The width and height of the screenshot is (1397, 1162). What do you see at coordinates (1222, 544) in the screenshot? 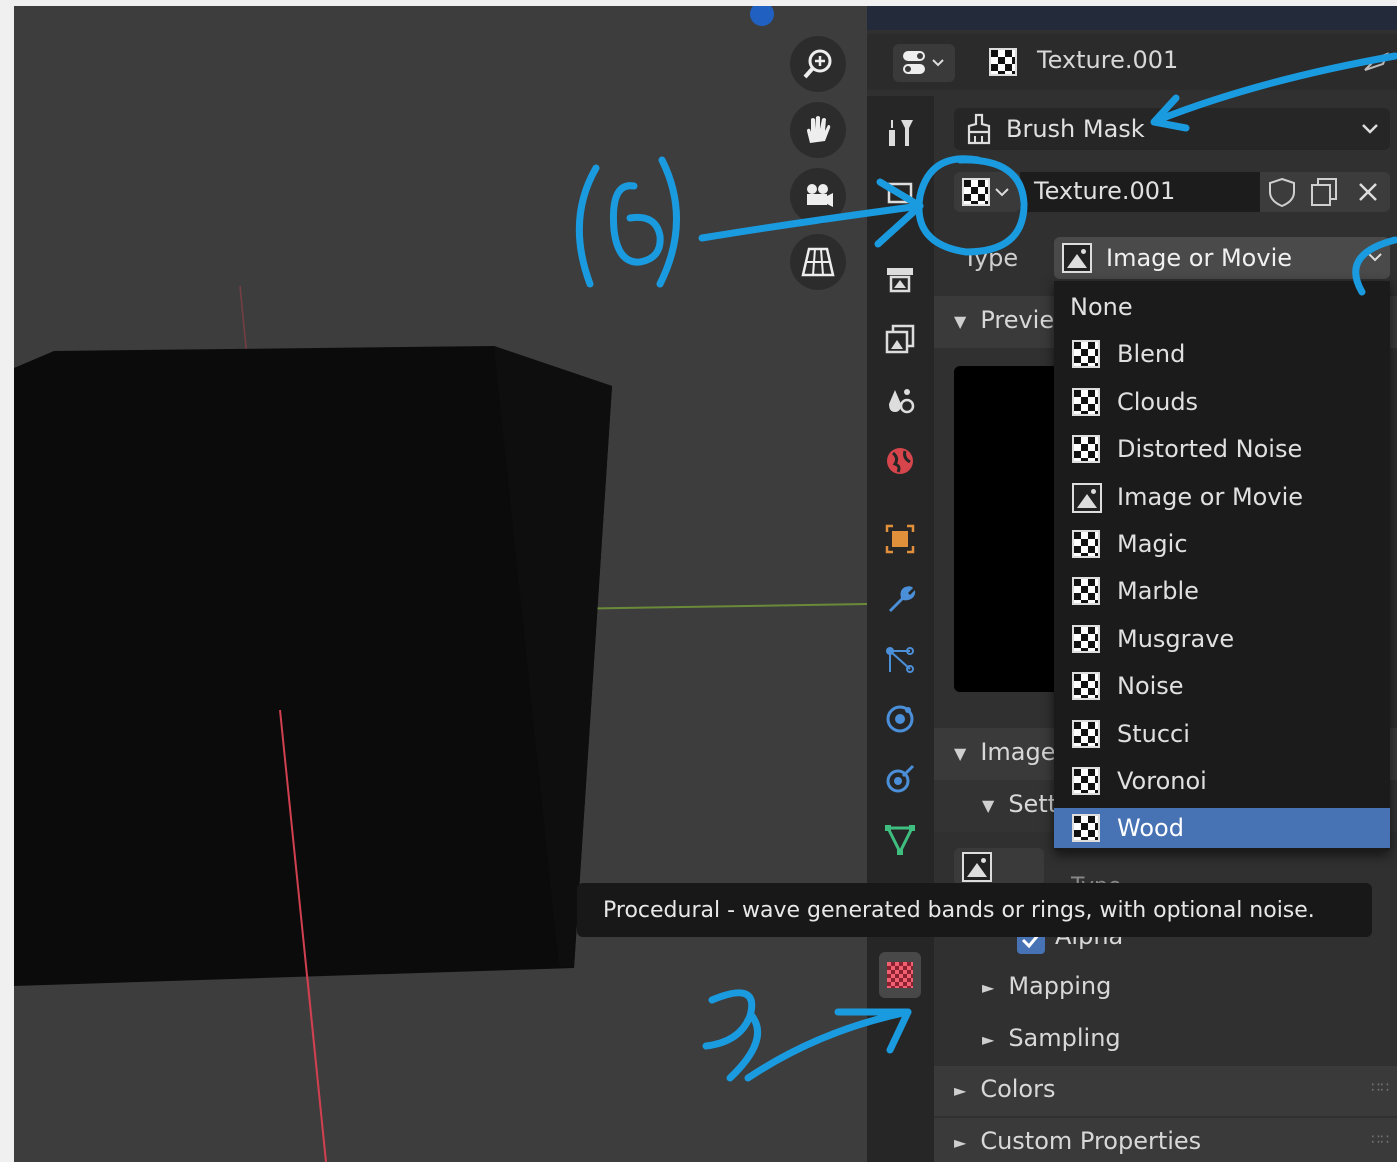
I see `menu-item-magic: Magic` at bounding box center [1222, 544].